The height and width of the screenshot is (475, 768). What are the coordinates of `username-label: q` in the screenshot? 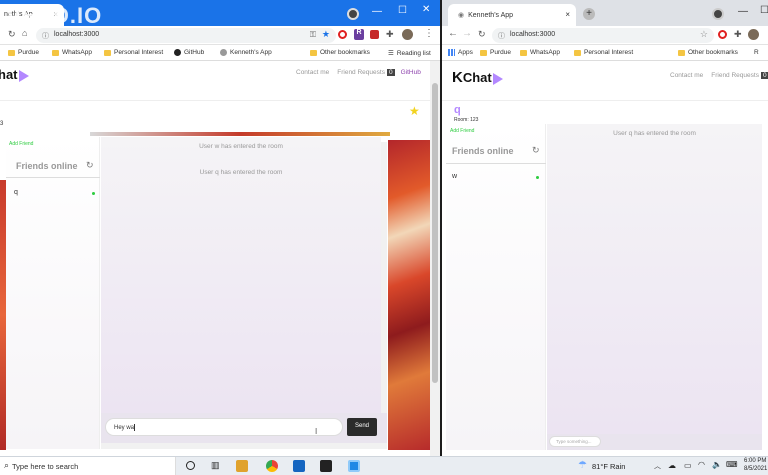 It's located at (457, 110).